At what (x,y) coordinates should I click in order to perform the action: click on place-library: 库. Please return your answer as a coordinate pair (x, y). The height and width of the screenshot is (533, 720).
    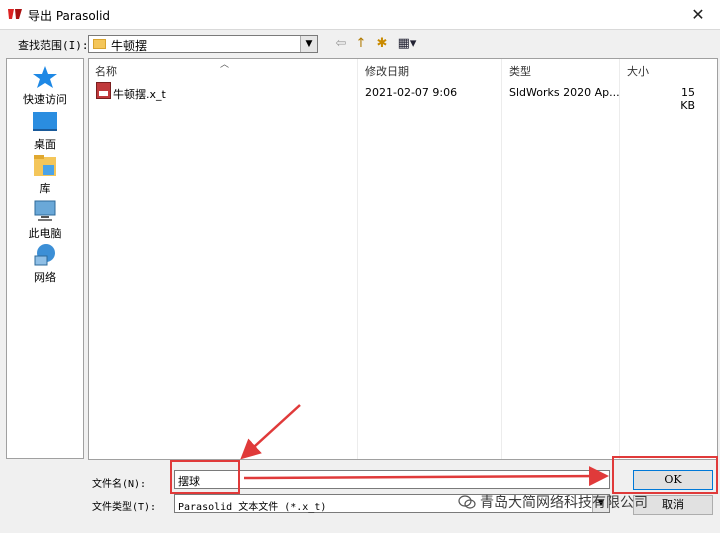
    Looking at the image, I should click on (45, 174).